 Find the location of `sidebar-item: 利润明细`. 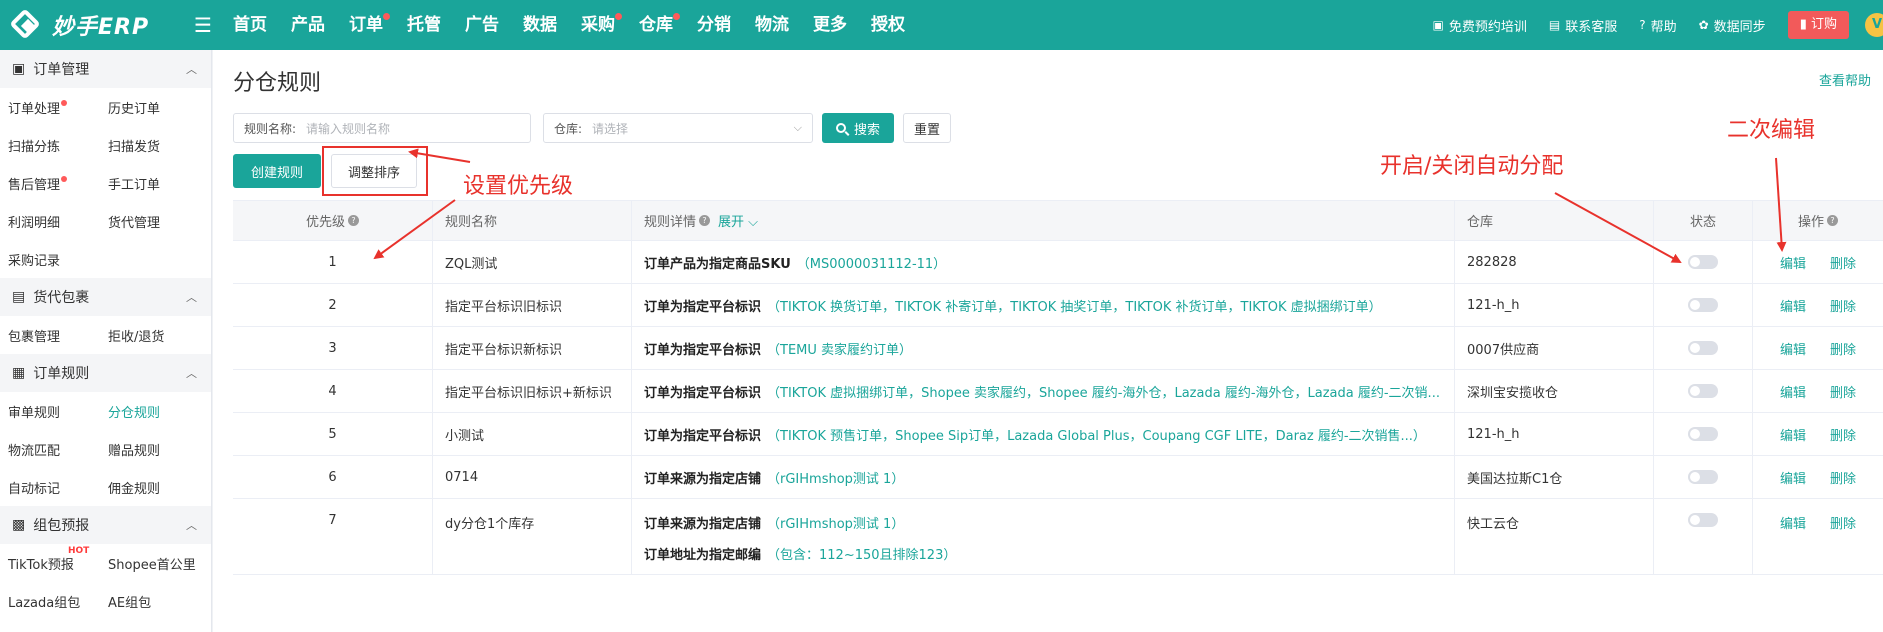

sidebar-item: 利润明细 is located at coordinates (50, 221).